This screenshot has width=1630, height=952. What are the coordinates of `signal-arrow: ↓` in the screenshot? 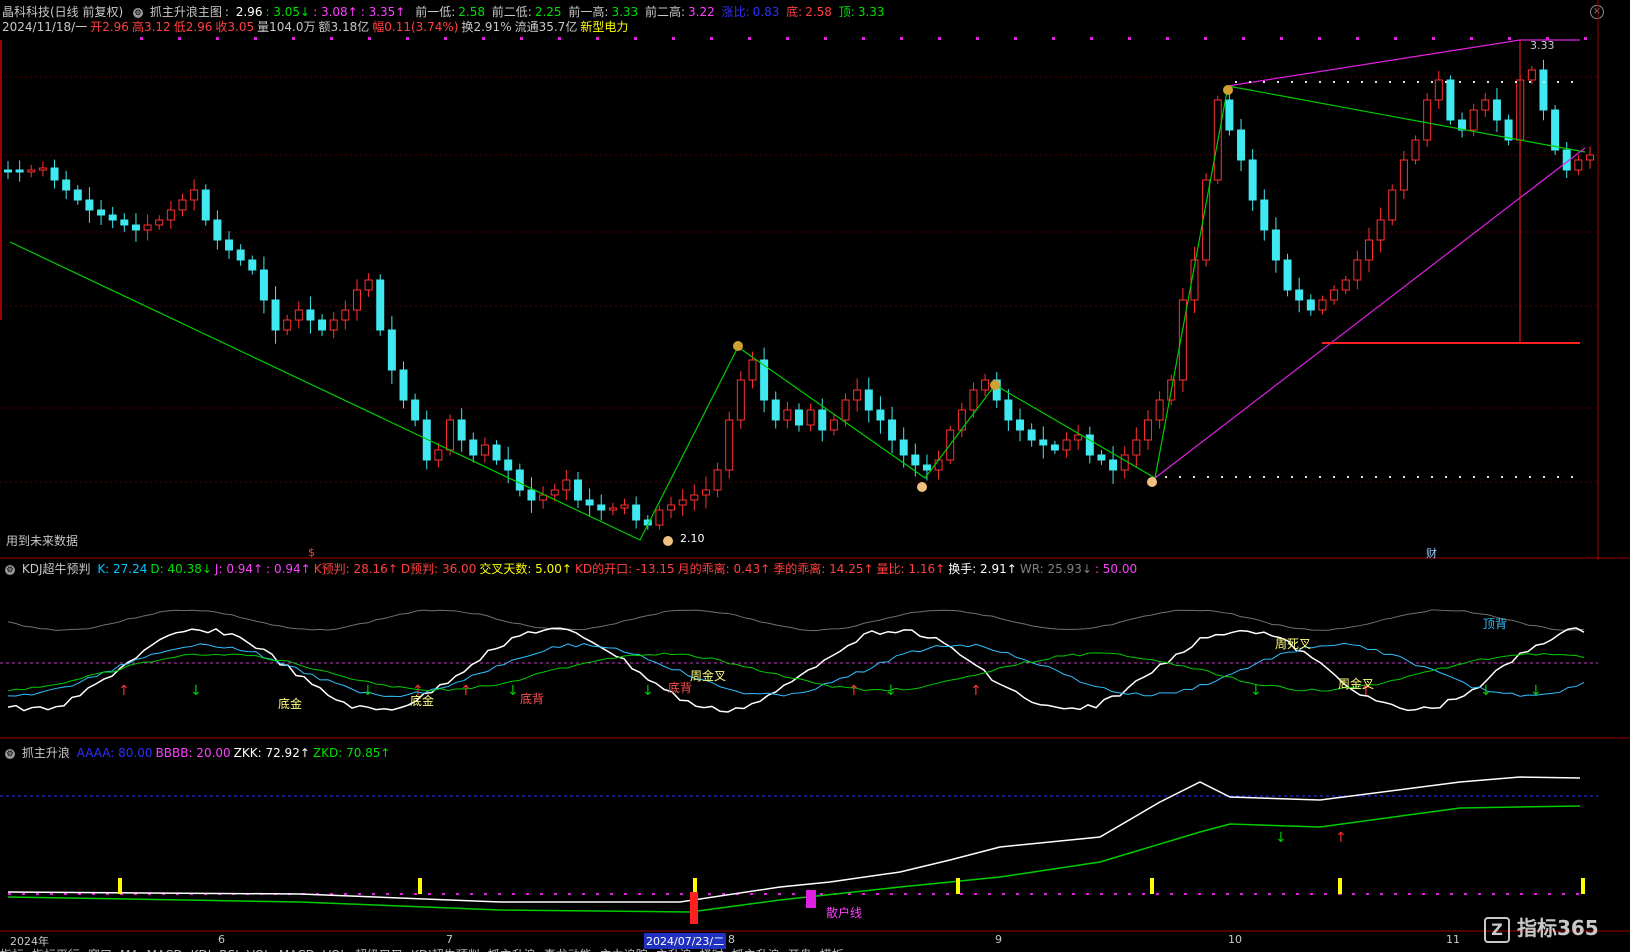 It's located at (891, 691).